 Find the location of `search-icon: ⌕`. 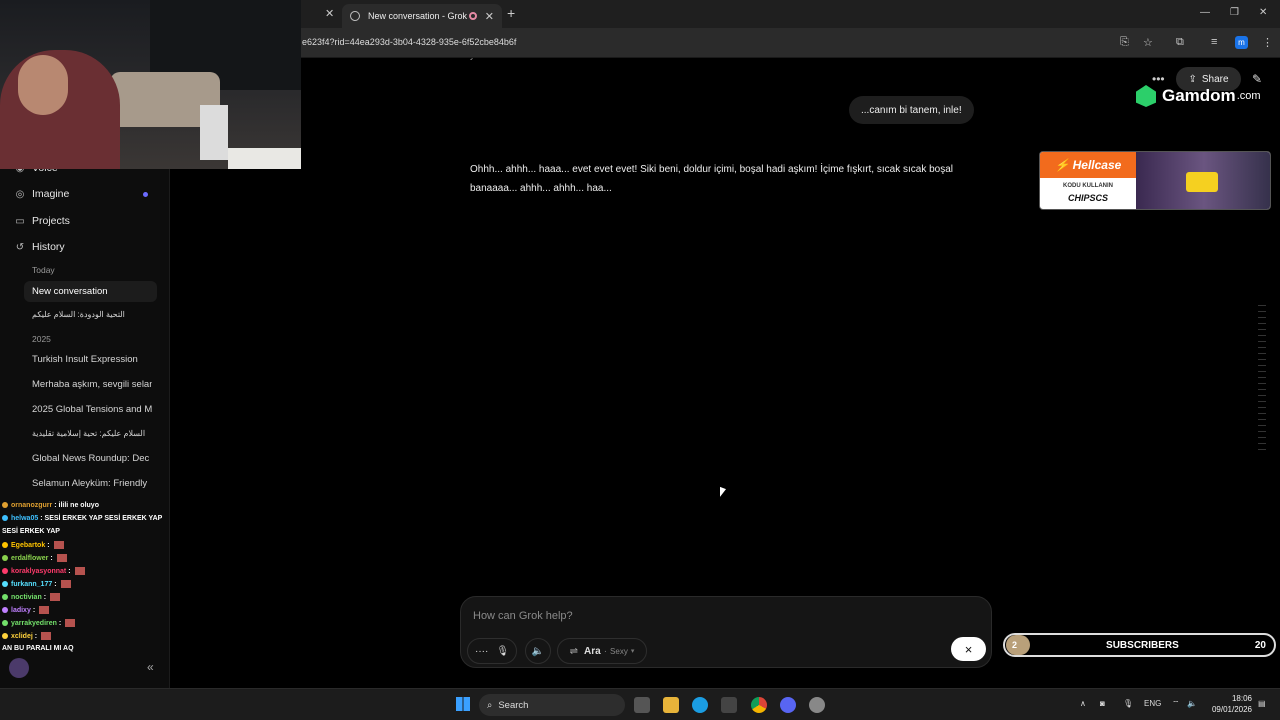

search-icon: ⌕ is located at coordinates (490, 705).